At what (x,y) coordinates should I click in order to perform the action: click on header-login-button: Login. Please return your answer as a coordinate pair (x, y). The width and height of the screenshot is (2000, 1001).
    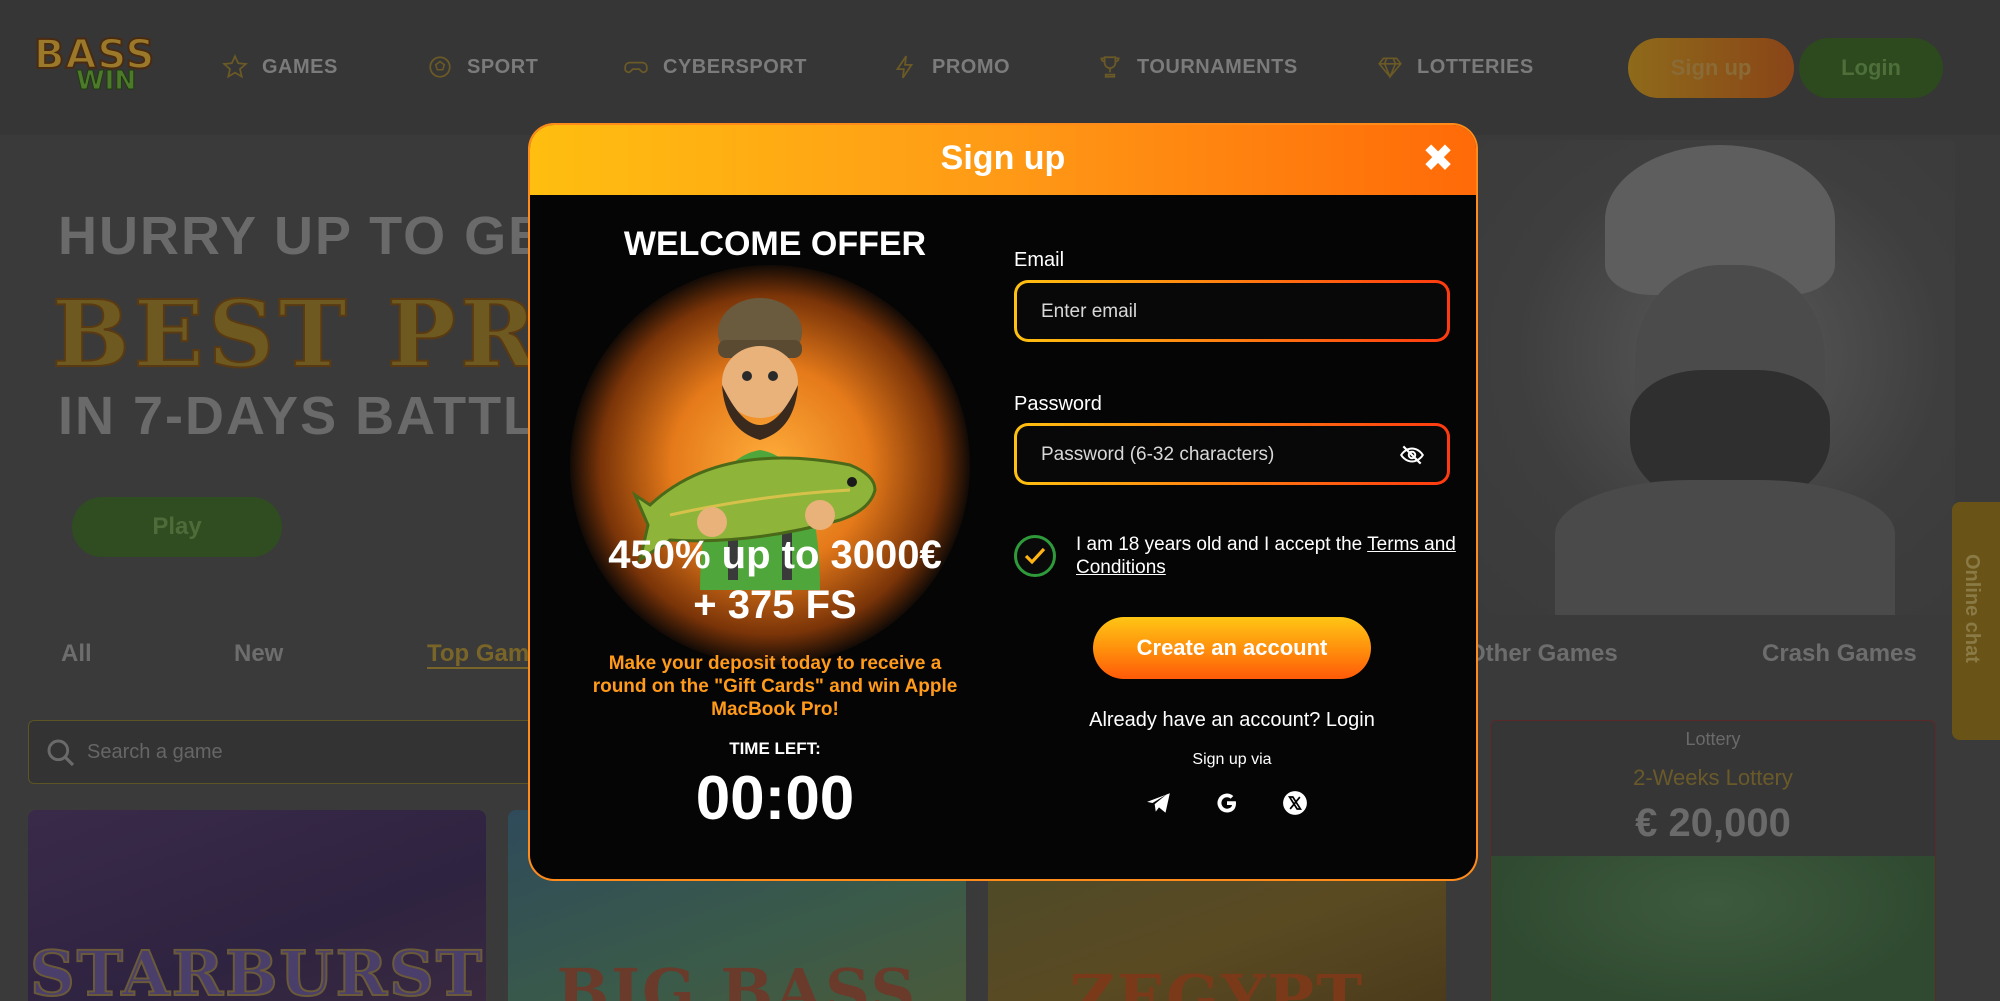
    Looking at the image, I should click on (1871, 68).